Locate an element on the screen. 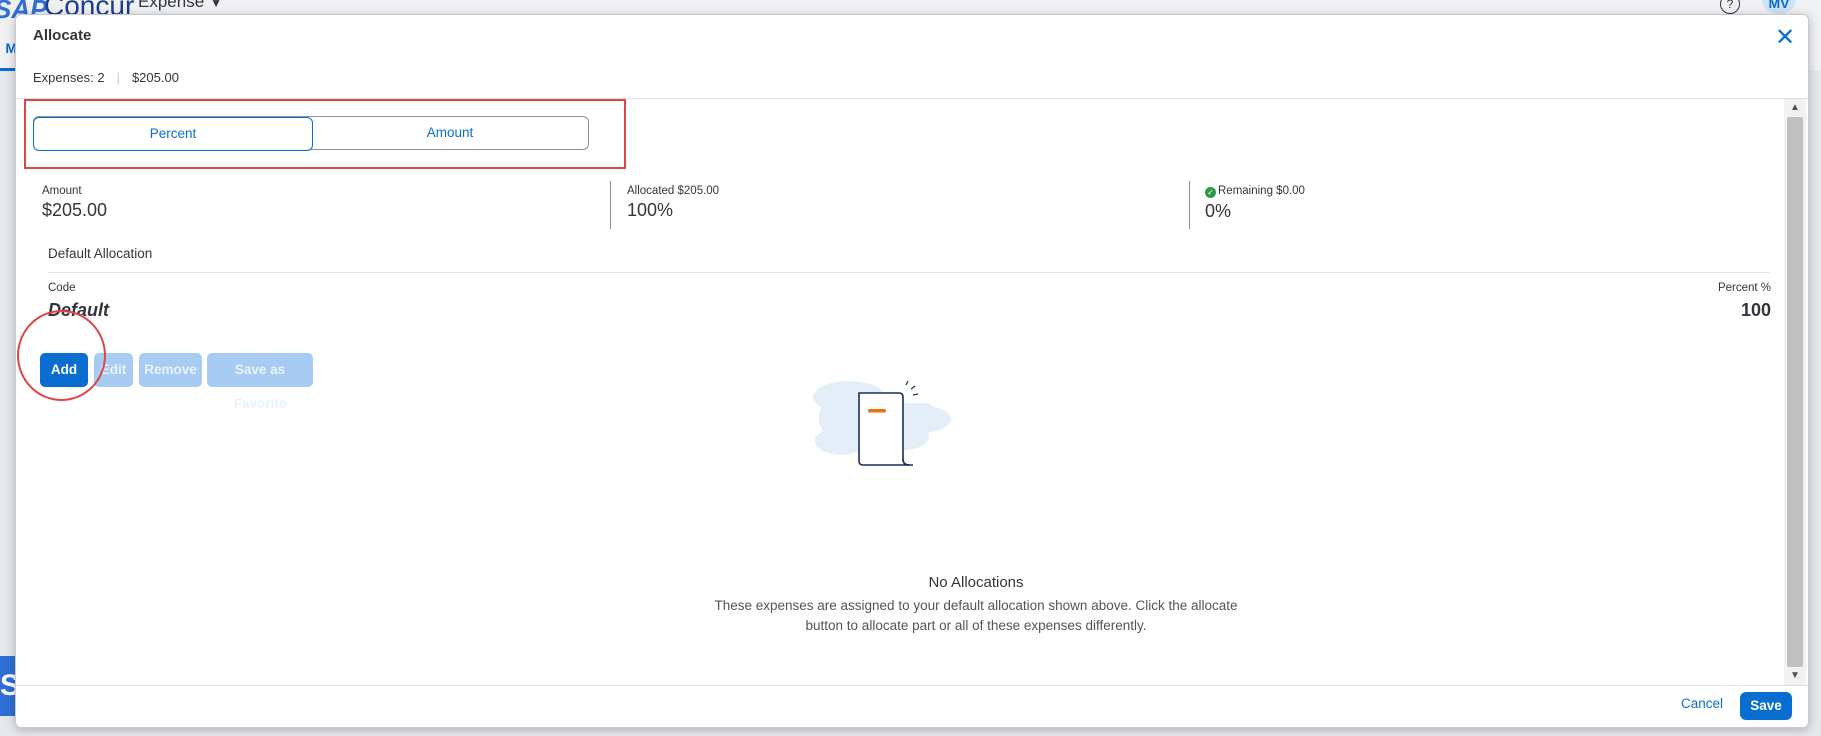 Image resolution: width=1821 pixels, height=736 pixels. close-icon: ✕ is located at coordinates (1785, 38).